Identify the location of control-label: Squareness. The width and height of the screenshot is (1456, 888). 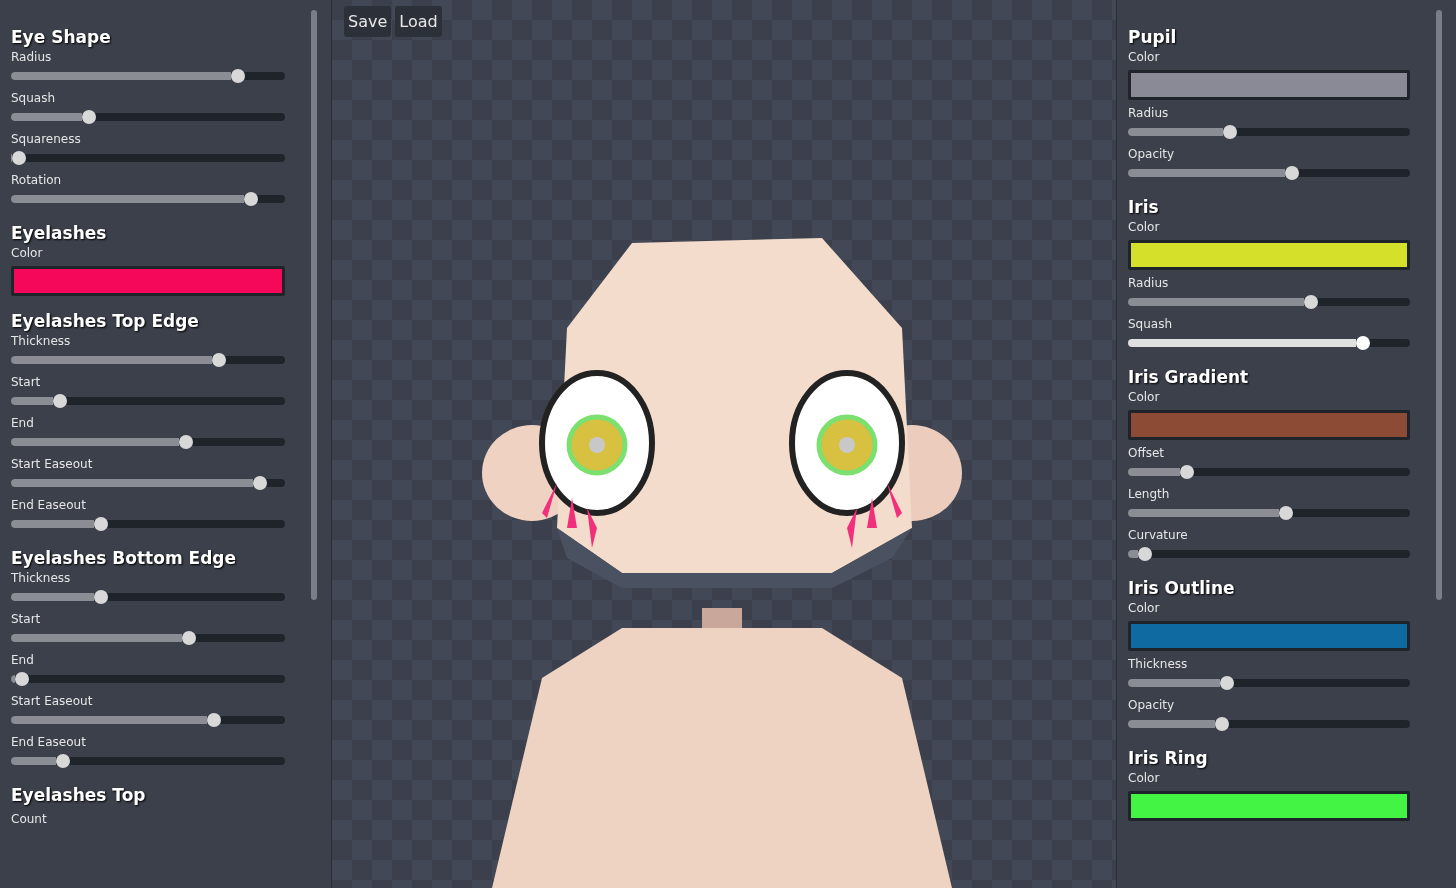
(46, 139).